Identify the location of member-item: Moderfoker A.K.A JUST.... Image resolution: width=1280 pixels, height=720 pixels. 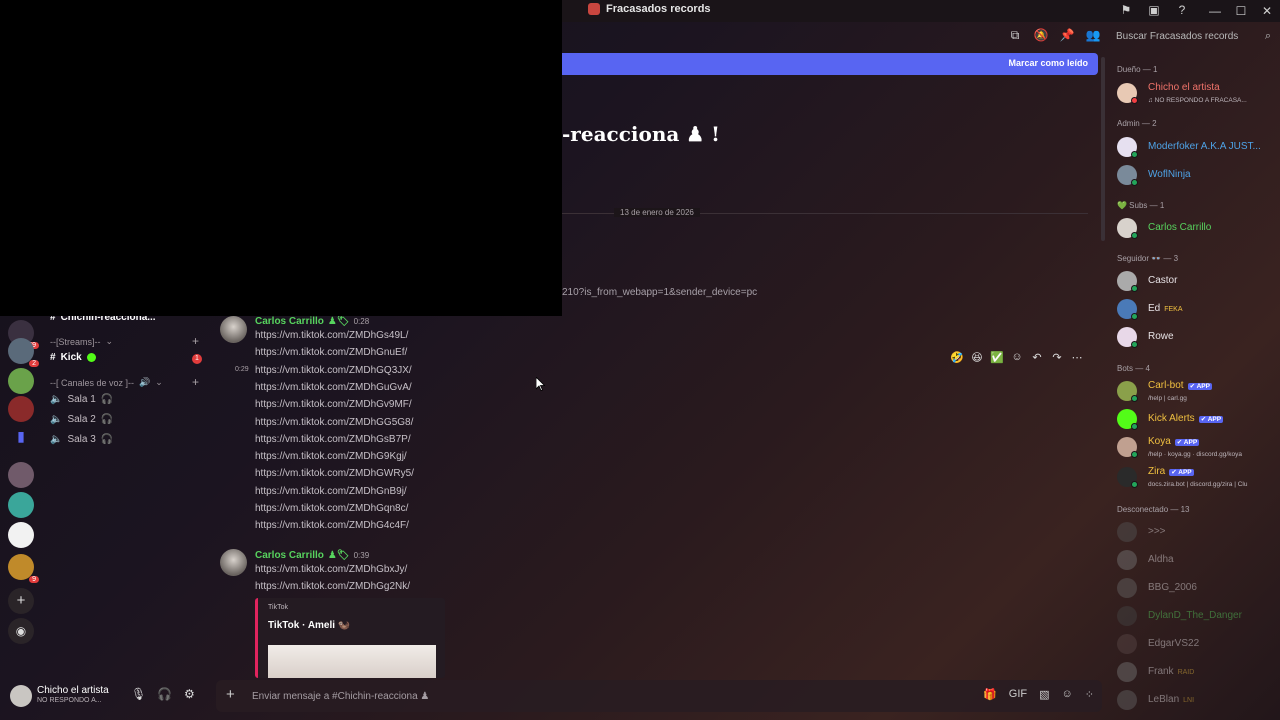
(1197, 147).